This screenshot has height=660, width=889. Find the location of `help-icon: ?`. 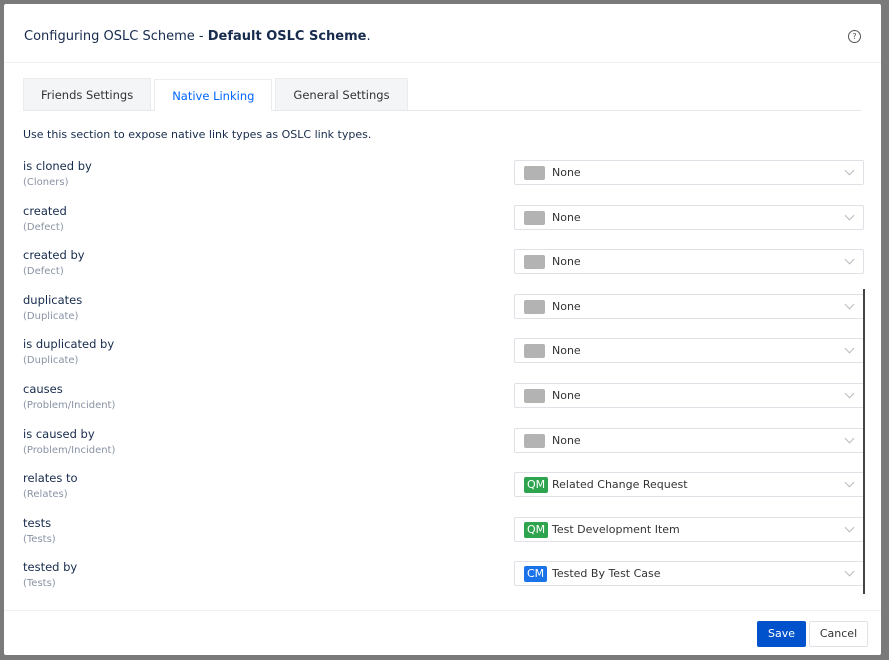

help-icon: ? is located at coordinates (854, 36).